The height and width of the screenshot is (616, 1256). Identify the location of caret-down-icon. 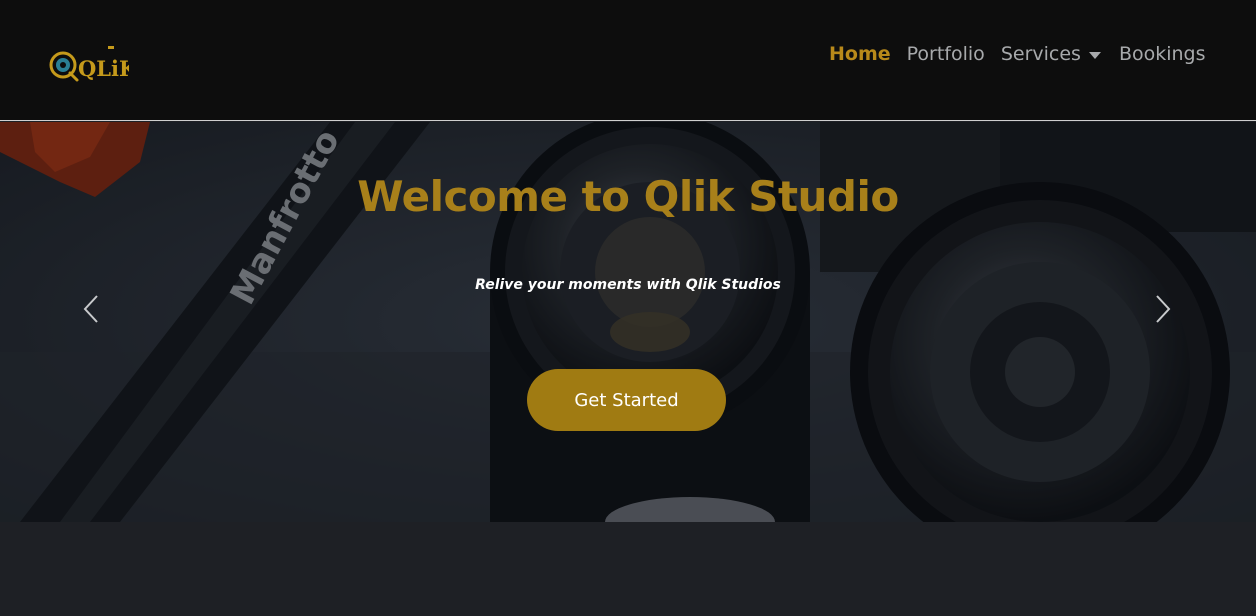
(1094, 55).